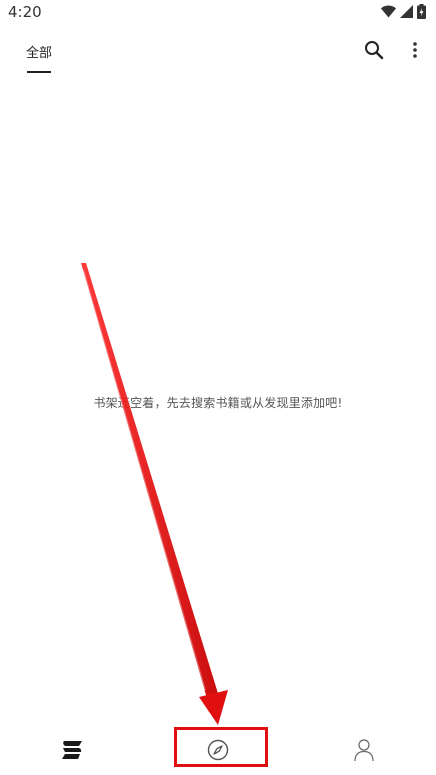 The image size is (436, 775). What do you see at coordinates (421, 11) in the screenshot?
I see `battery-icon` at bounding box center [421, 11].